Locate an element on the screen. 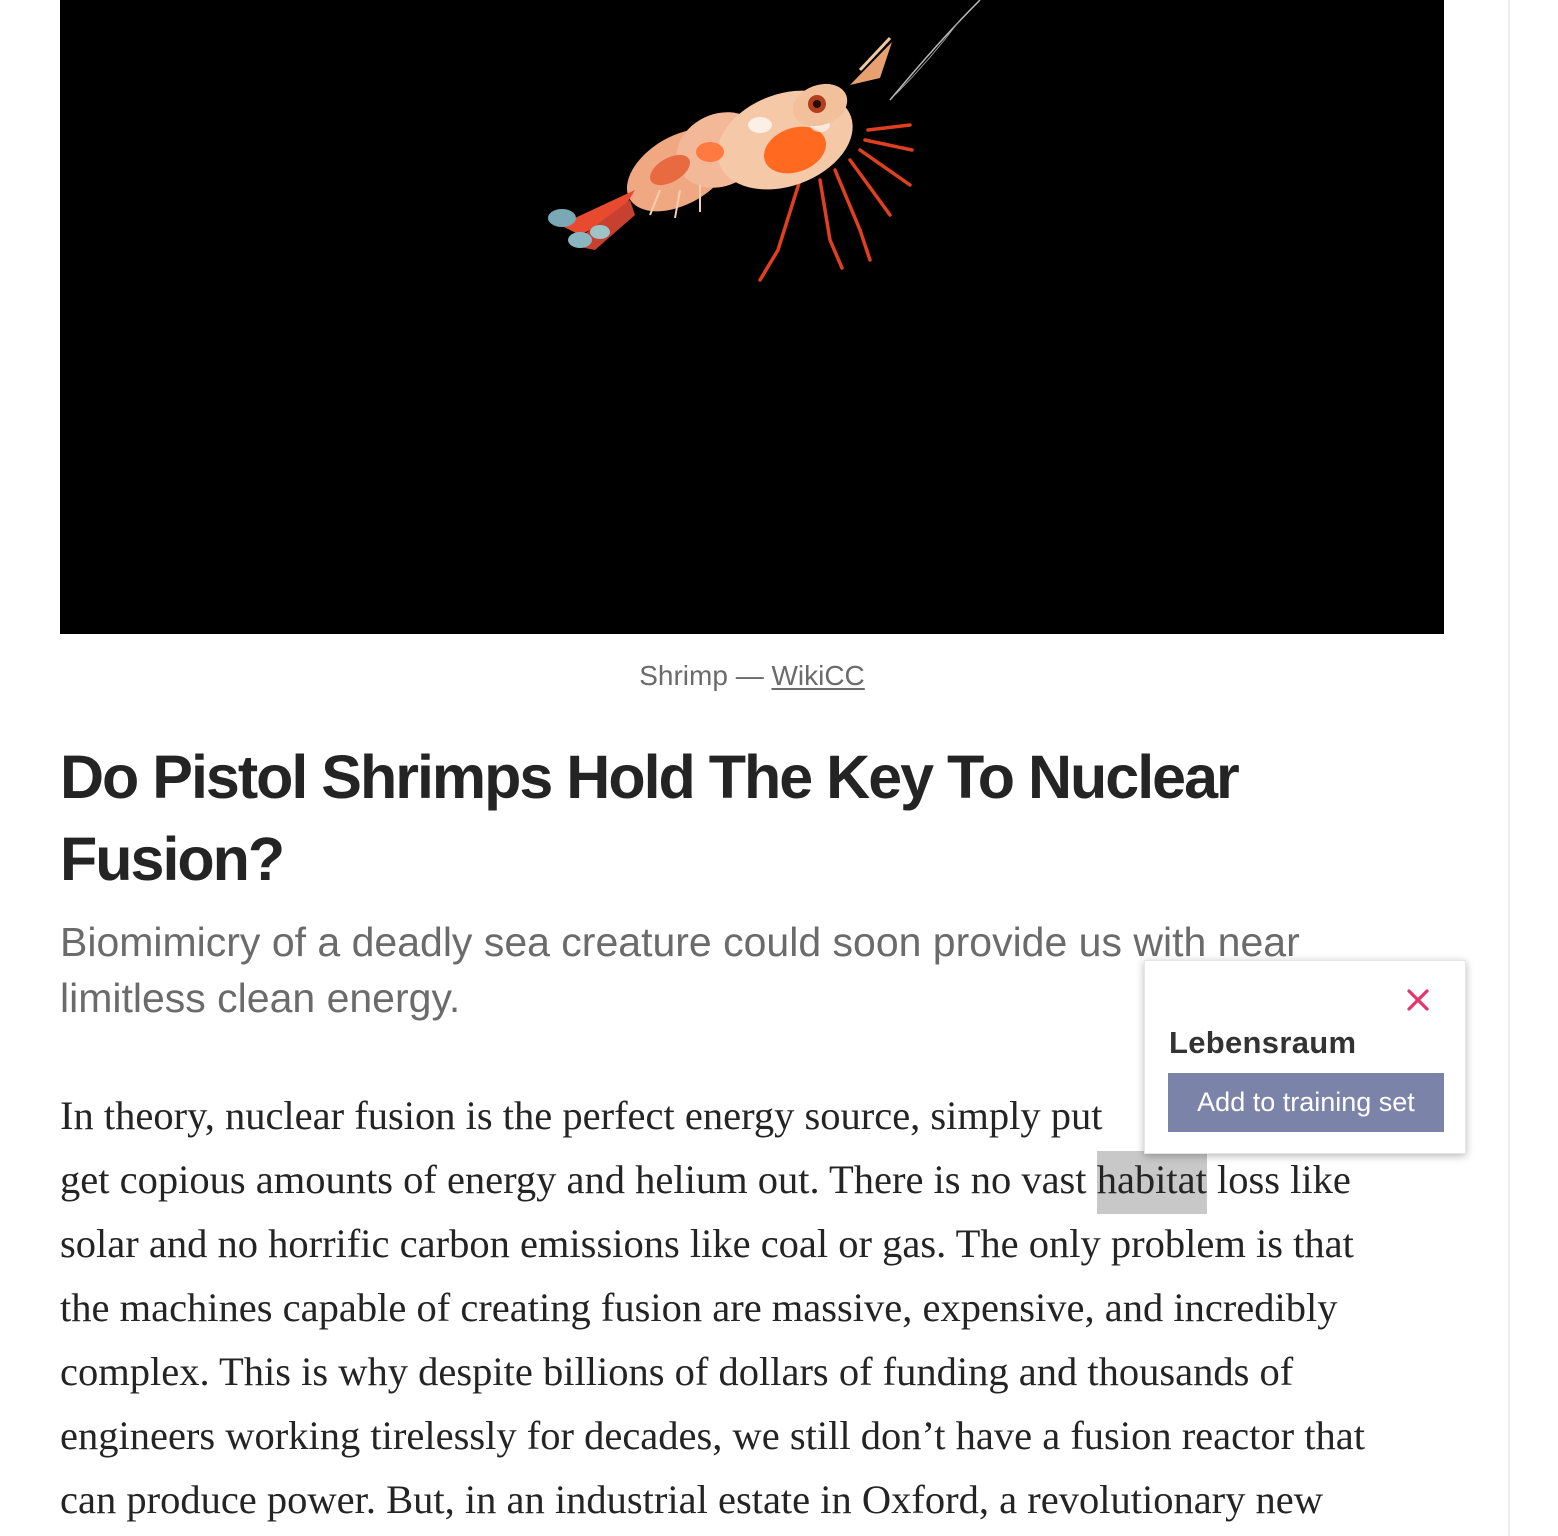  body-line-suffix: loss like is located at coordinates (1278, 1179).